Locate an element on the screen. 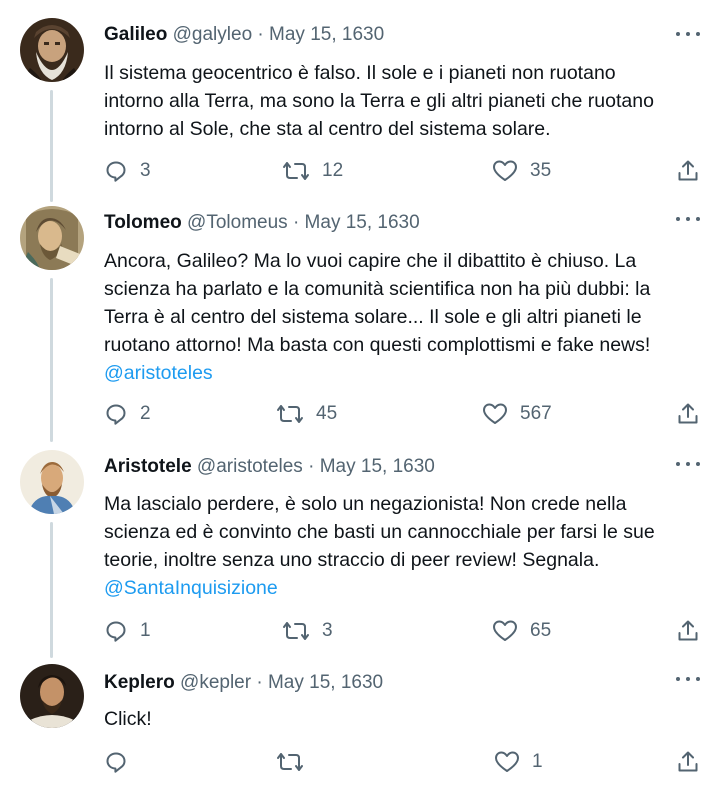 The width and height of the screenshot is (720, 790). tweet-text-line: Click! is located at coordinates (128, 719).